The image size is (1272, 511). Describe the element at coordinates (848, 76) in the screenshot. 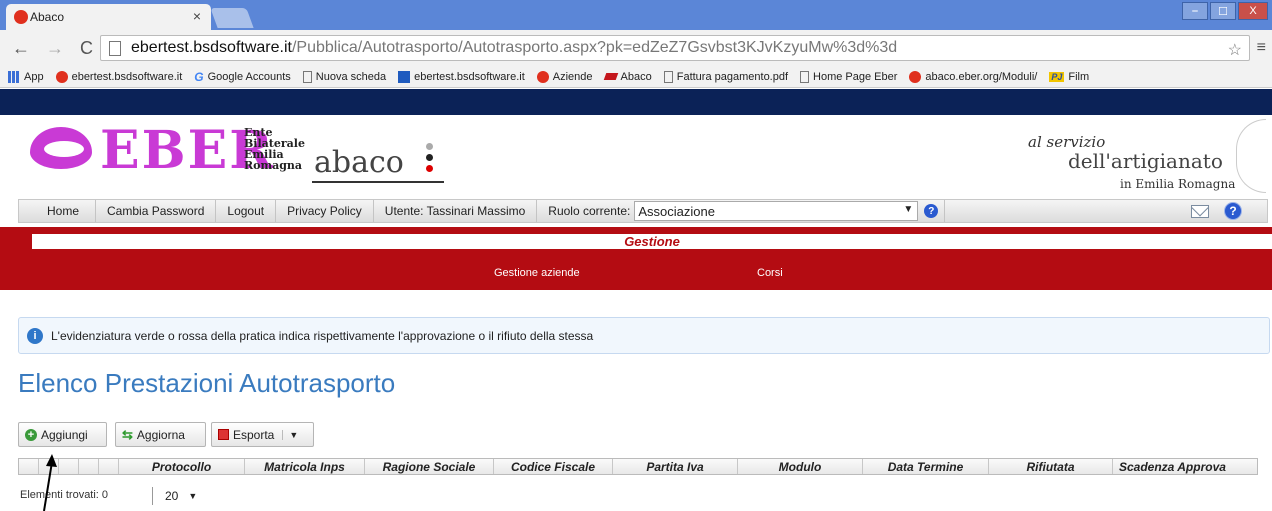

I see `bookmark-item: Home Page Eber` at that location.